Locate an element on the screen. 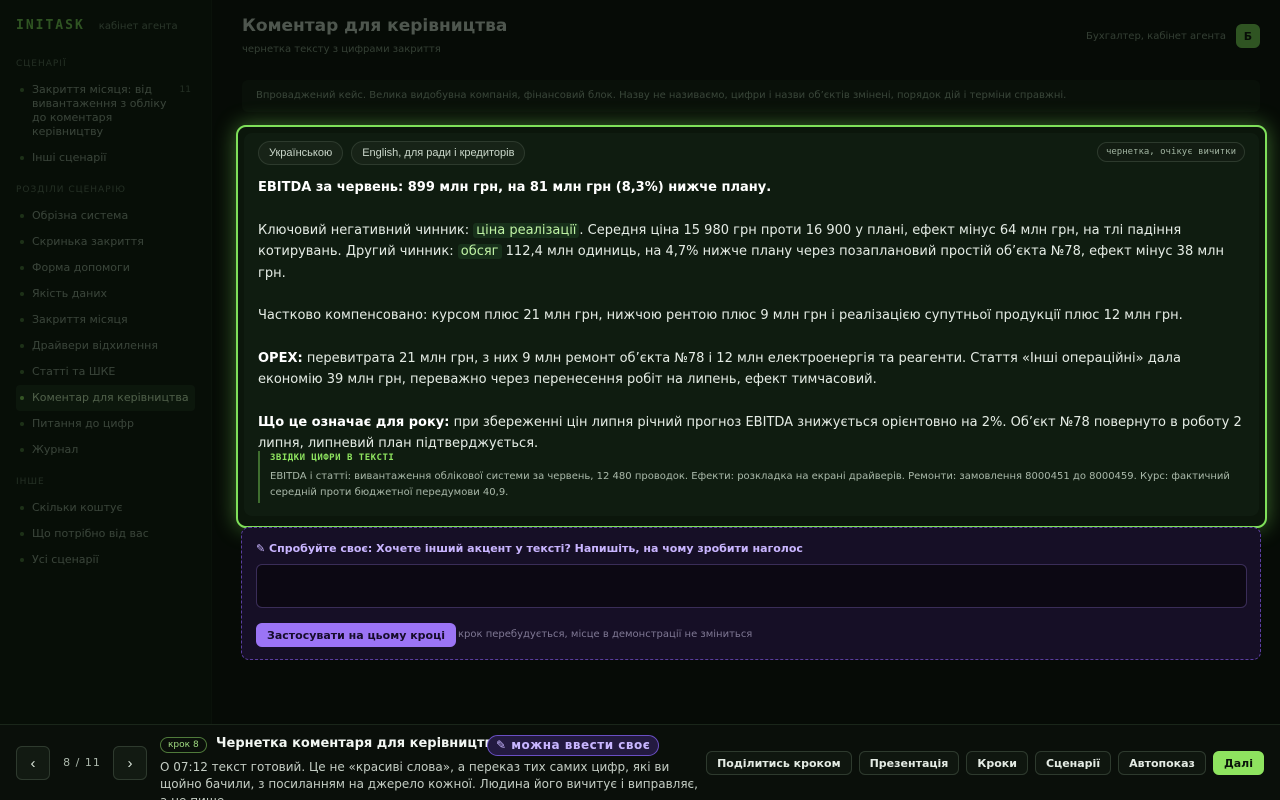 This screenshot has width=1280, height=800. next-step-nav-button: › is located at coordinates (130, 763).